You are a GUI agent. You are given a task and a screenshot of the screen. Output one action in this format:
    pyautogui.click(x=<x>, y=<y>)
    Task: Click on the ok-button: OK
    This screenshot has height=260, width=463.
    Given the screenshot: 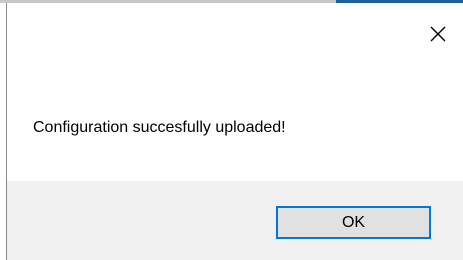 What is the action you would take?
    pyautogui.click(x=353, y=222)
    